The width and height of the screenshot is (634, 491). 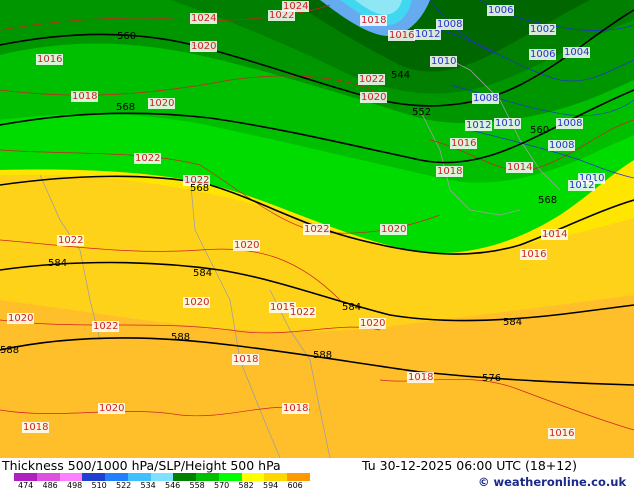 I want to click on color-scale, so click(x=162, y=477).